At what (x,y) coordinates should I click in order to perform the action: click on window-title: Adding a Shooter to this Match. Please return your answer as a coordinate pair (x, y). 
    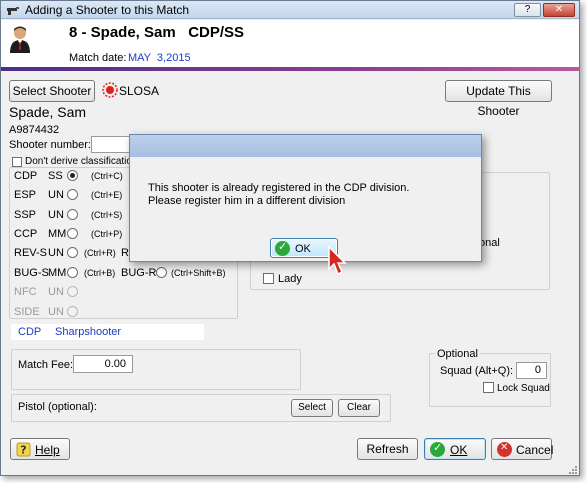
    Looking at the image, I should click on (107, 10).